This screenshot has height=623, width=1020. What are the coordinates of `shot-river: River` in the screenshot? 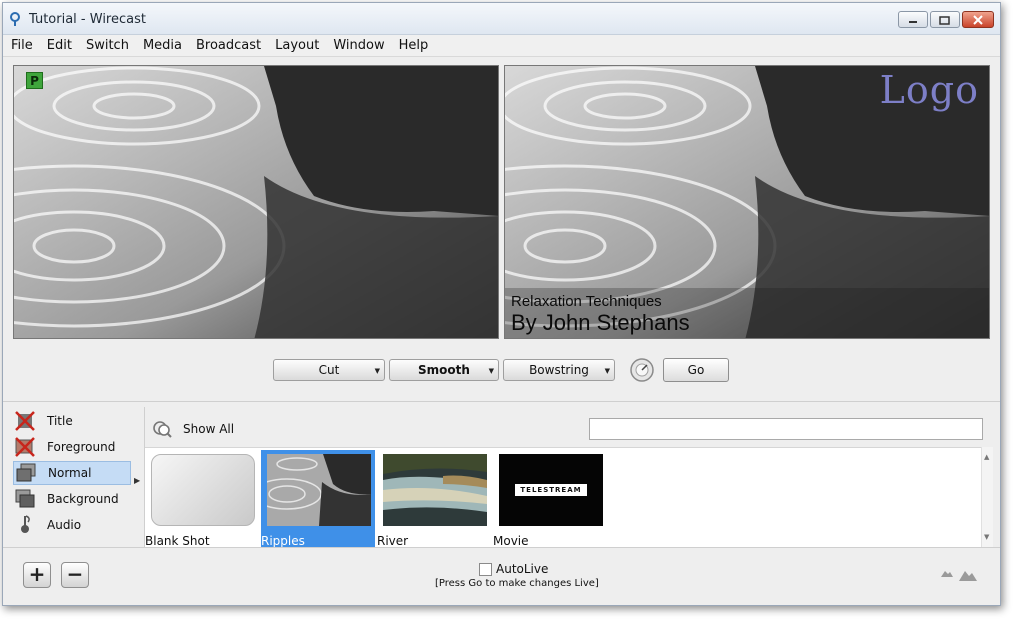 It's located at (434, 499).